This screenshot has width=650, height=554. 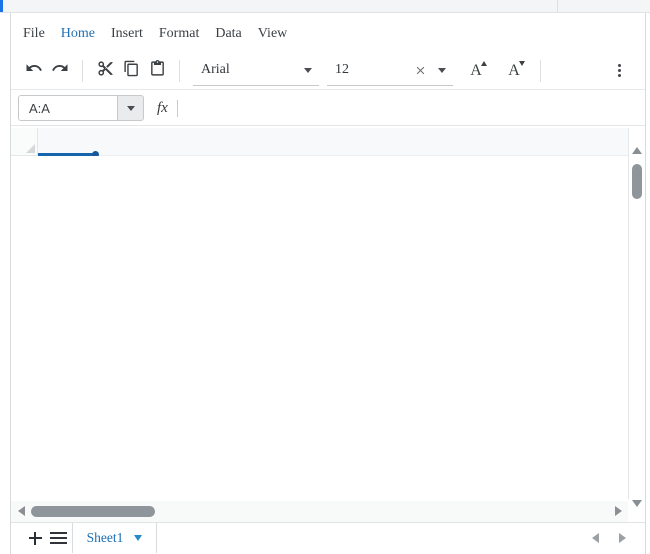 What do you see at coordinates (24, 142) in the screenshot?
I see `select-all-corner` at bounding box center [24, 142].